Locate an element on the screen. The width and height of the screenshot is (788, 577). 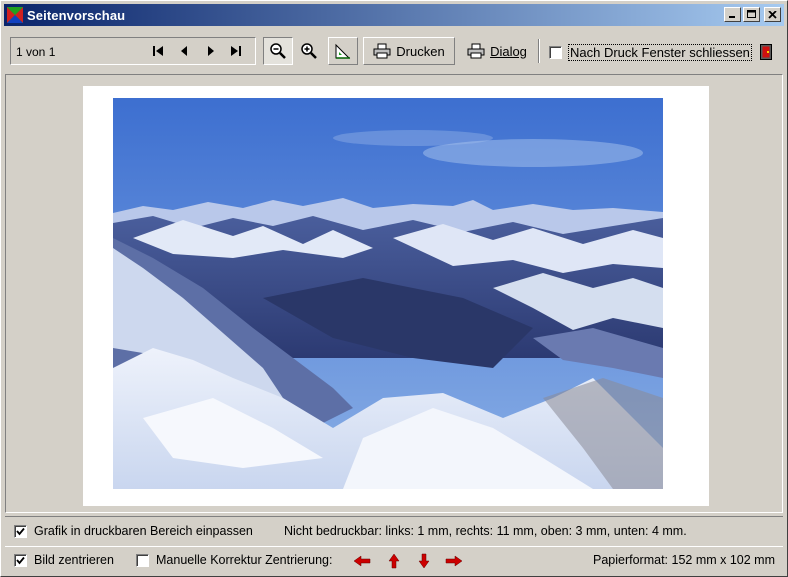
print-dialog-button: Dialog is located at coordinates (497, 51).